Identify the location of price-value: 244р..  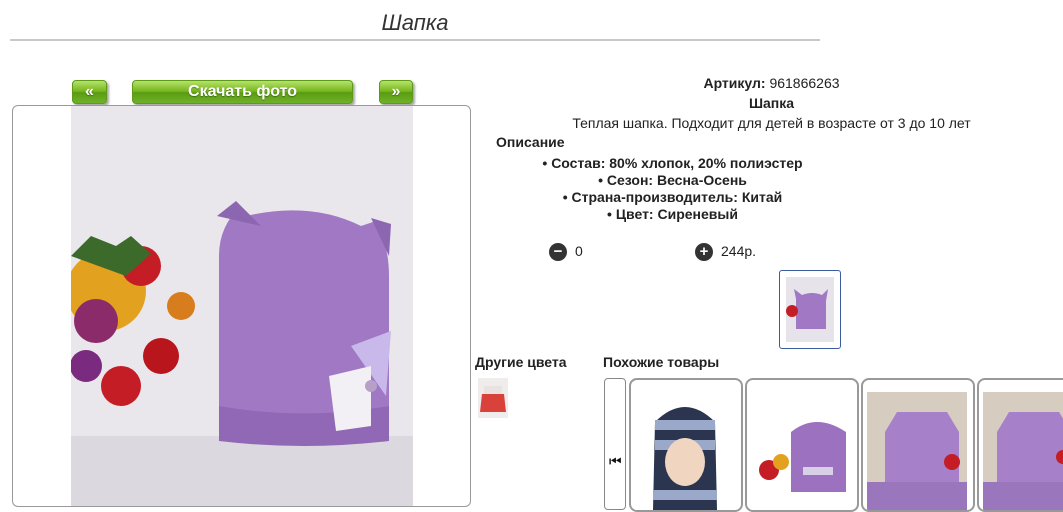
(739, 251).